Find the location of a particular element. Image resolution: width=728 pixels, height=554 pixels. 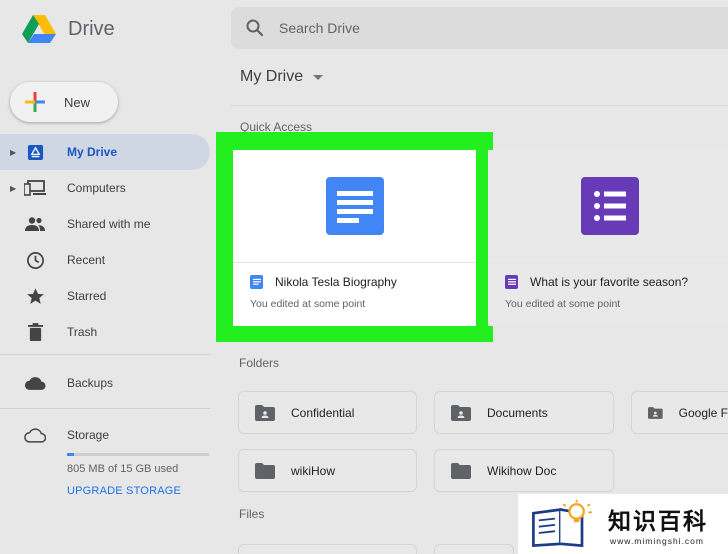

computers-icon is located at coordinates (35, 188).